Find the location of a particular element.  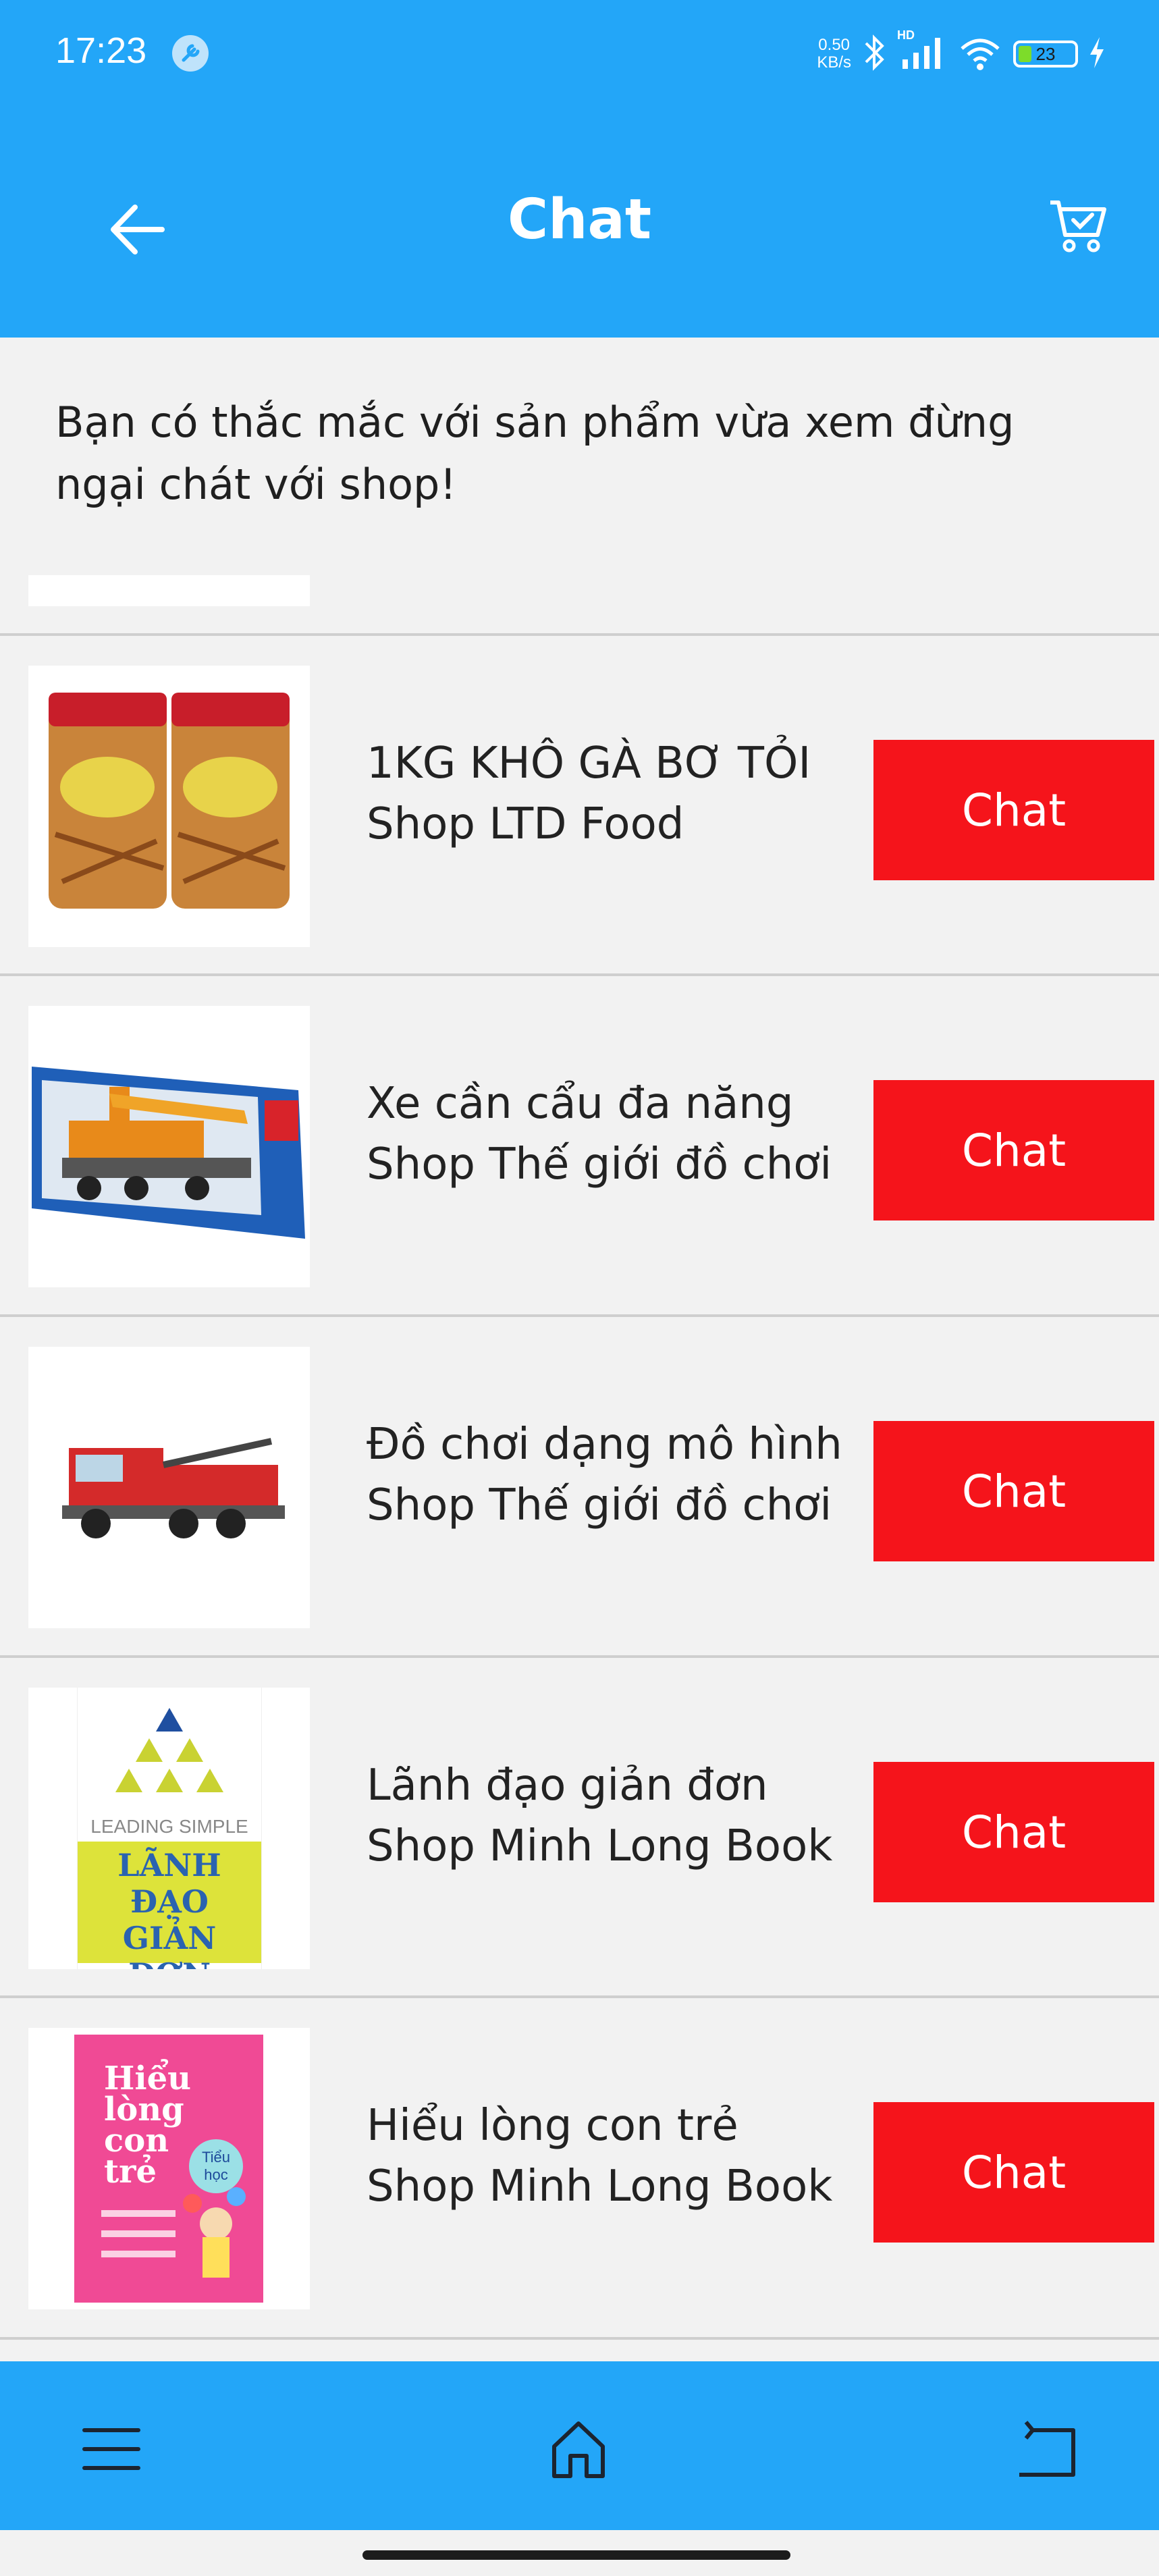

cart-button is located at coordinates (1077, 226).